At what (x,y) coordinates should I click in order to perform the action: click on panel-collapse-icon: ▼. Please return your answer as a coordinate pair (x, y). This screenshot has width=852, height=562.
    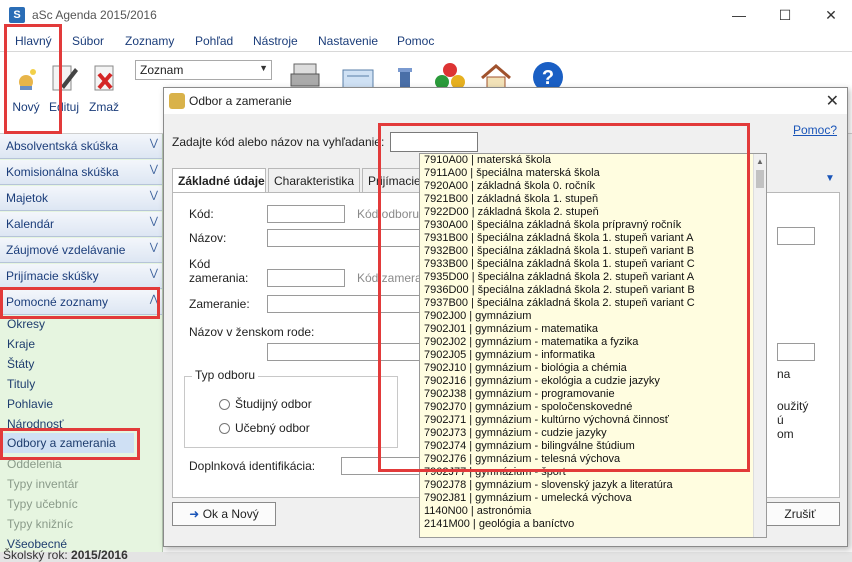
    Looking at the image, I should click on (830, 178).